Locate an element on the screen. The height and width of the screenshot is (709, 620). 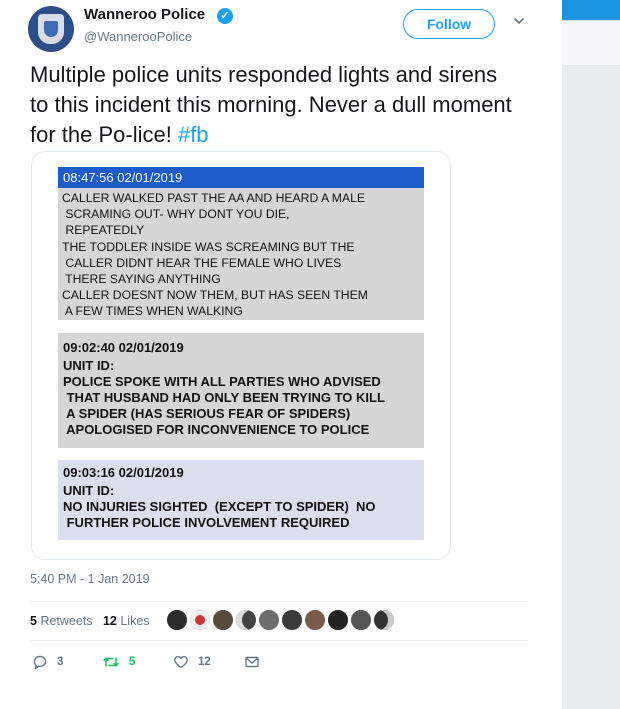
avatar is located at coordinates (51, 29).